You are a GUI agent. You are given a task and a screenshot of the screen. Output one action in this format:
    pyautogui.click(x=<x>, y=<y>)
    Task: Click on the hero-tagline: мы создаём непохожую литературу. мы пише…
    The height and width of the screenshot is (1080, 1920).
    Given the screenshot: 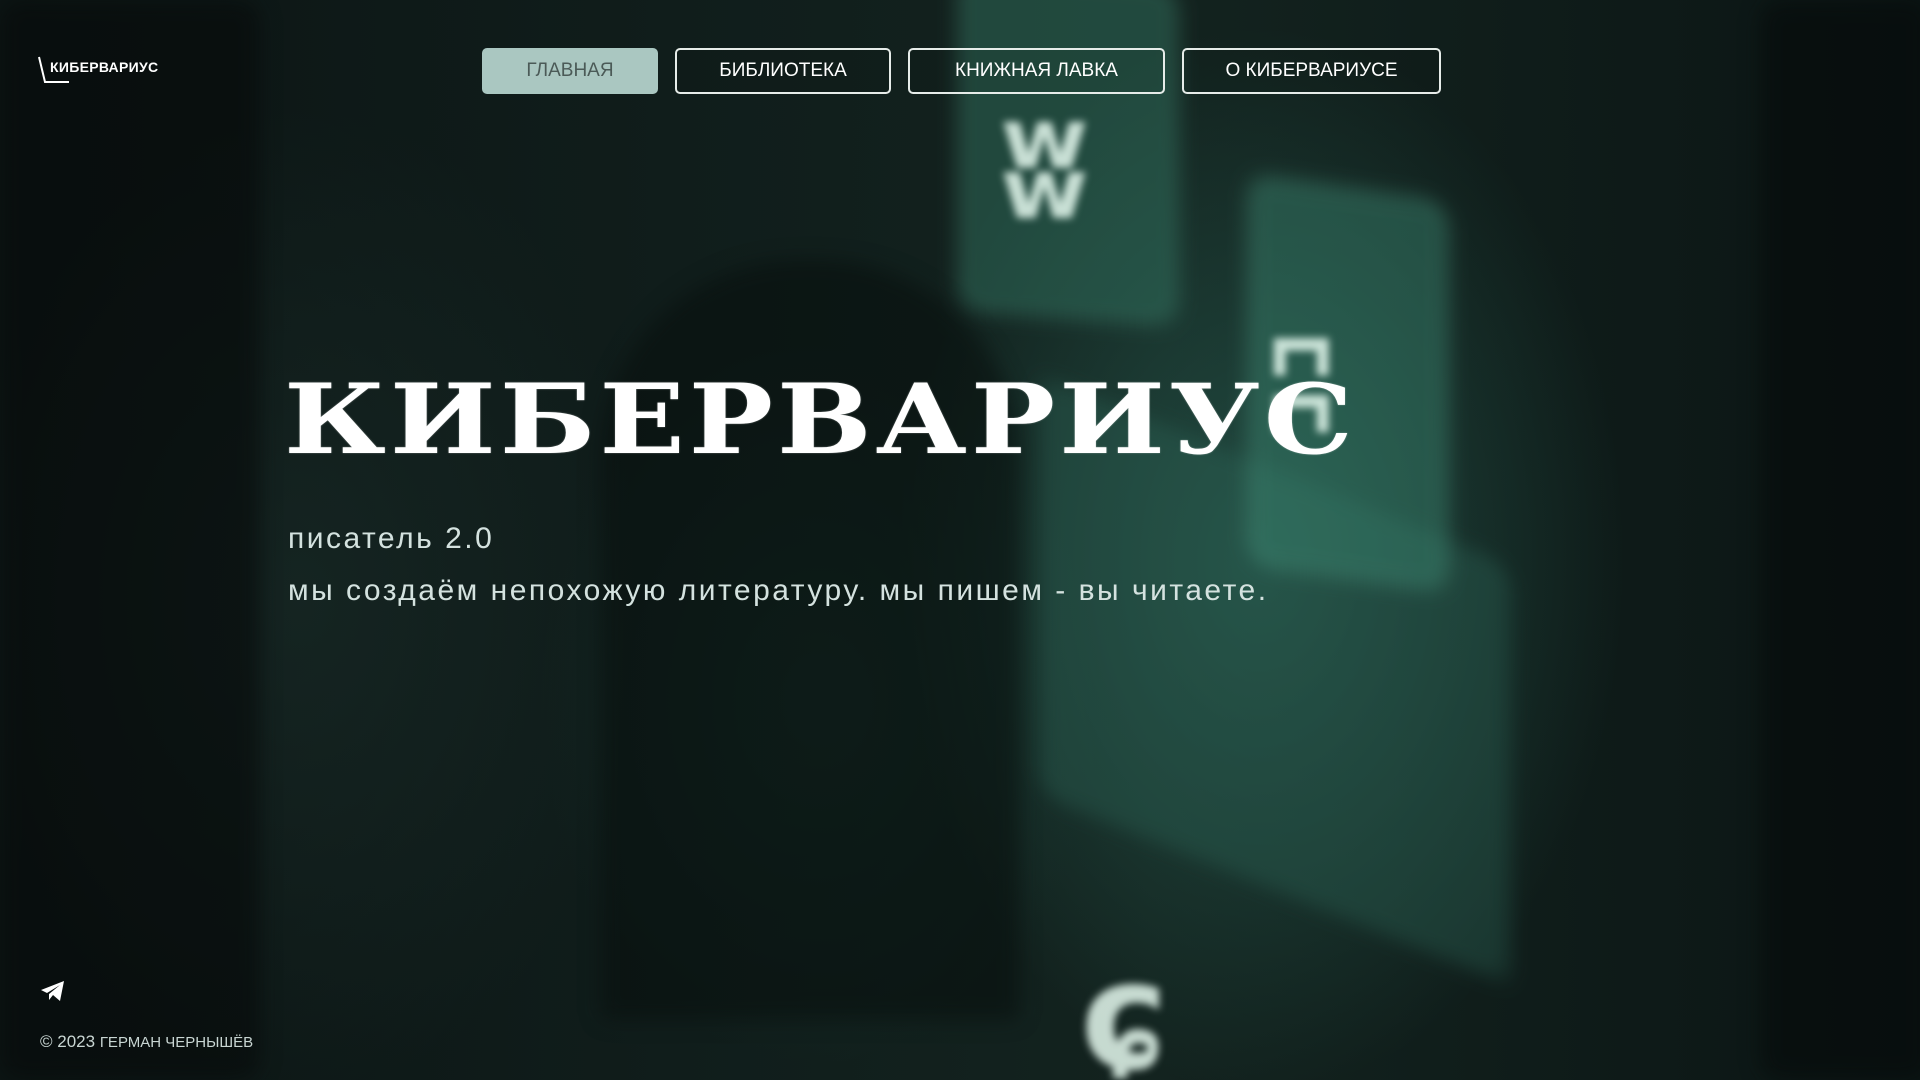 What is the action you would take?
    pyautogui.click(x=778, y=590)
    